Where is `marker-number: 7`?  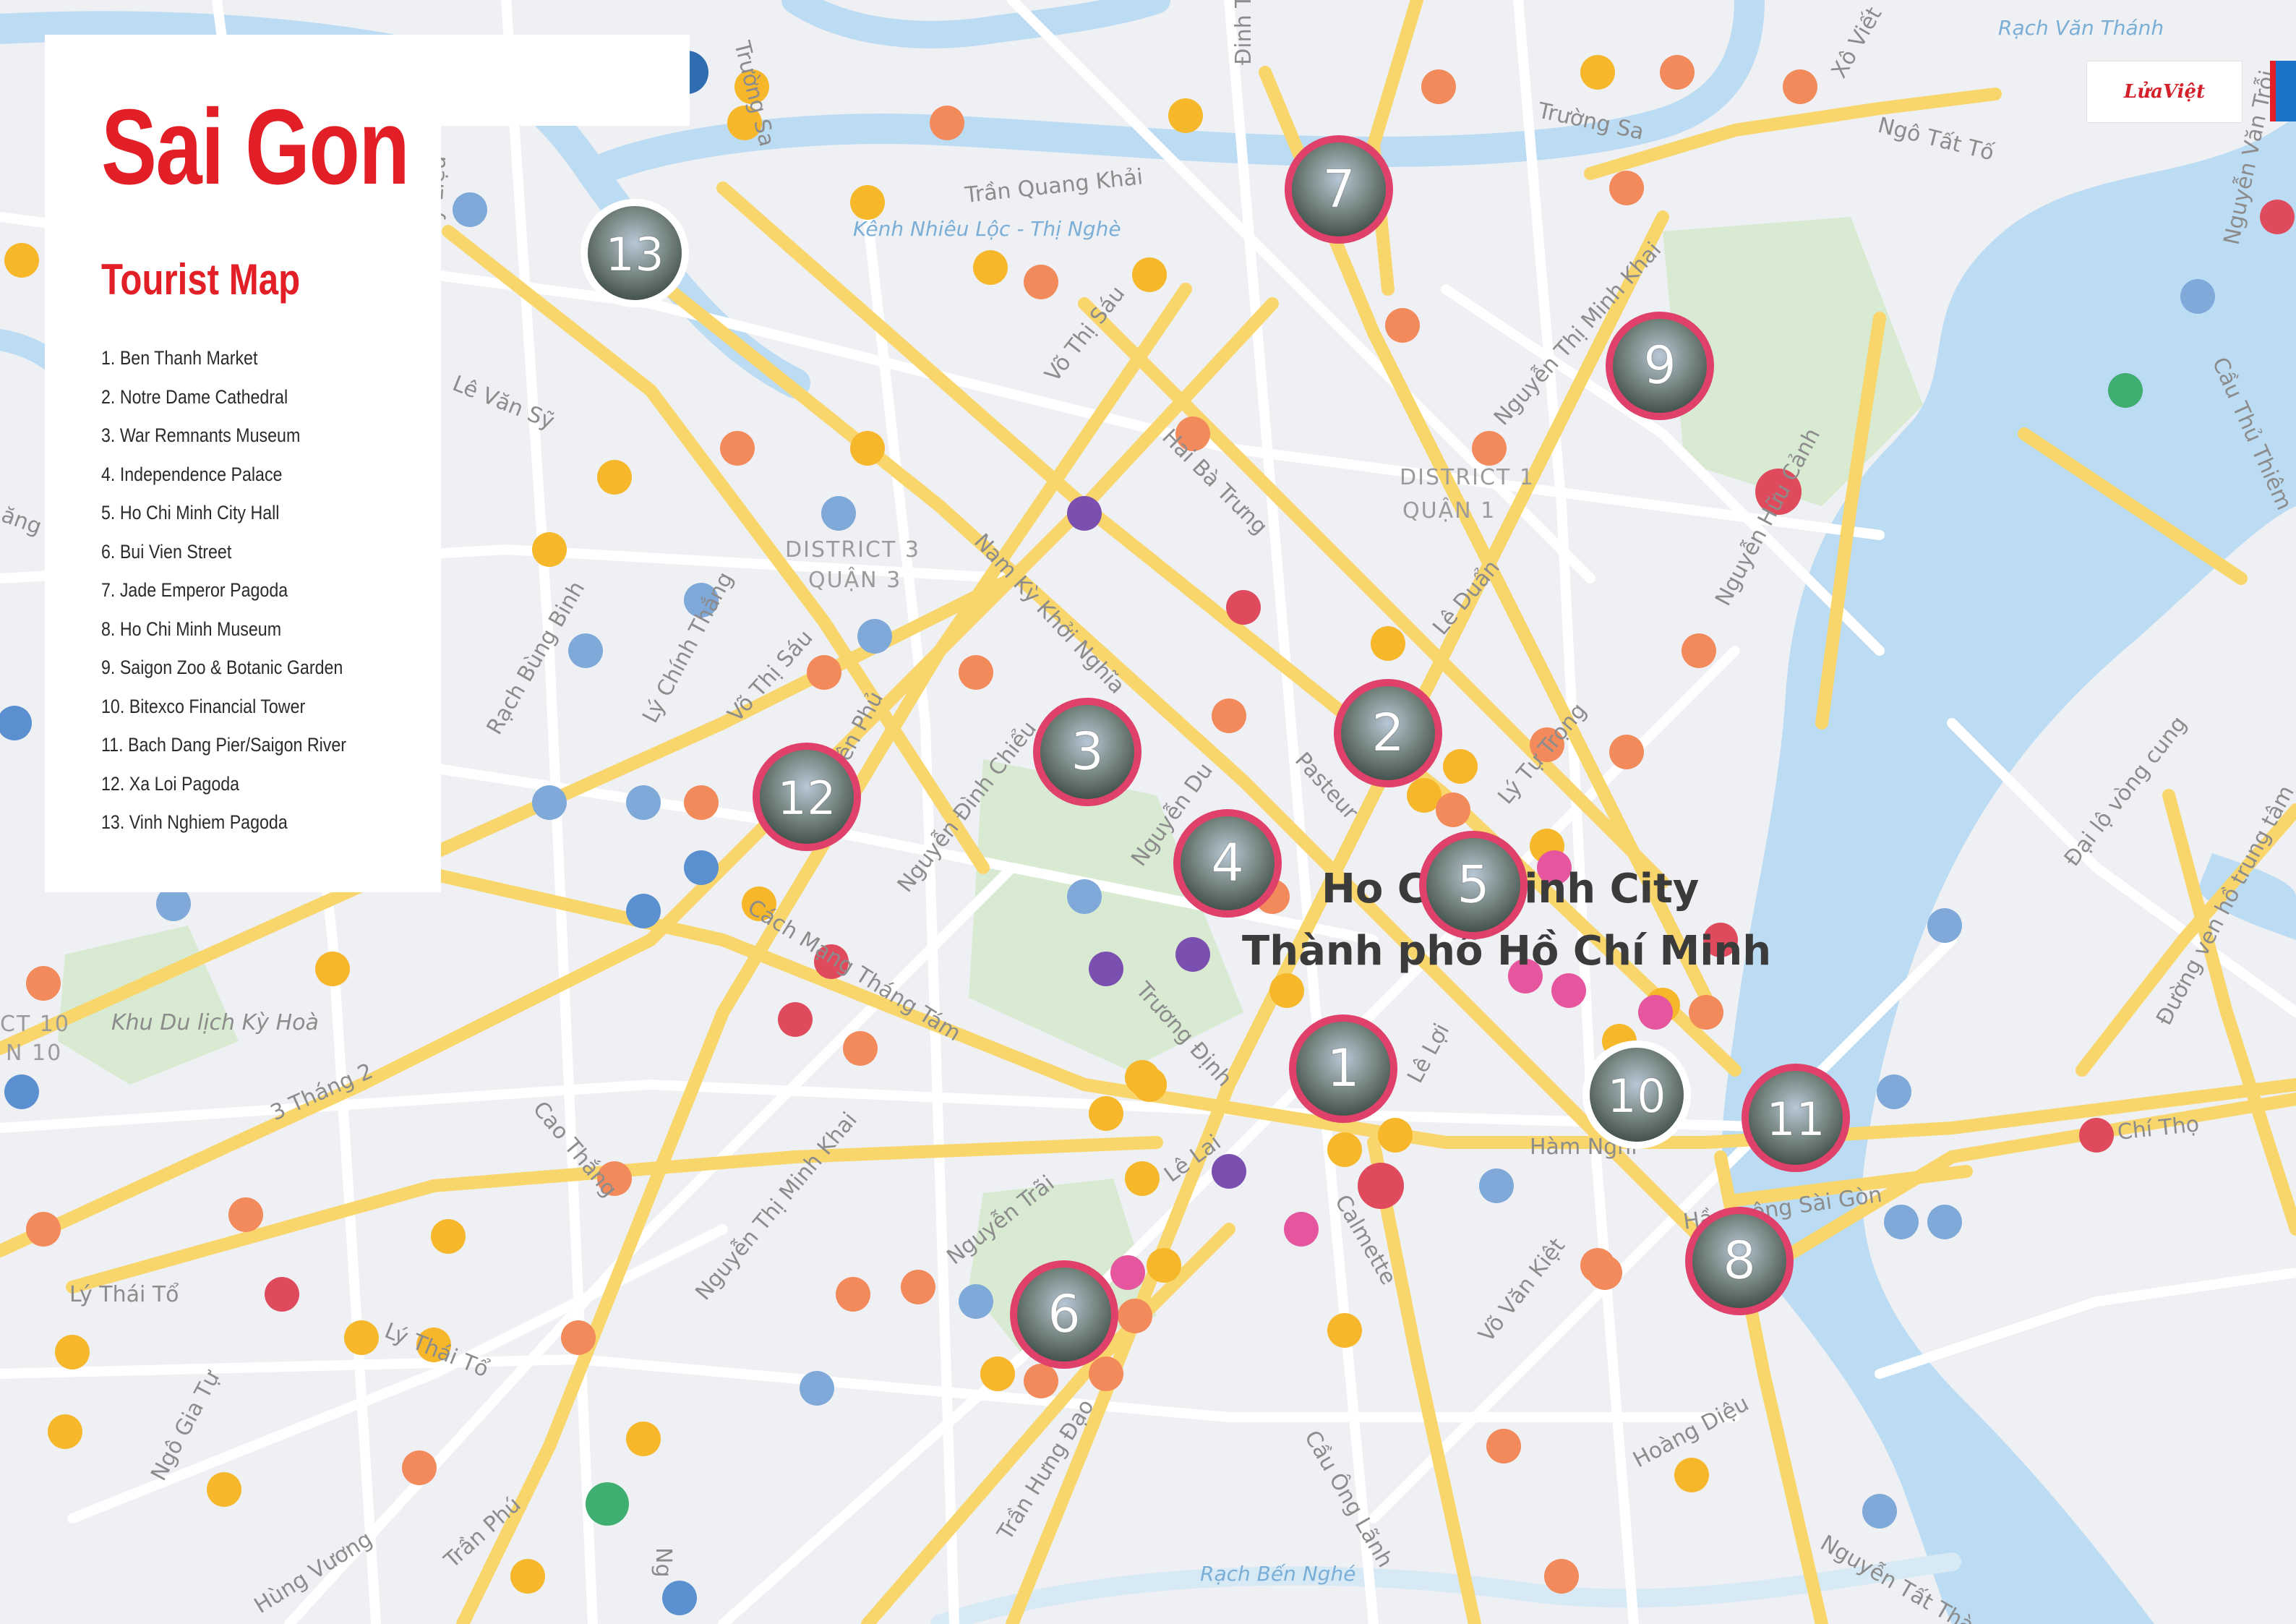 marker-number: 7 is located at coordinates (1338, 188).